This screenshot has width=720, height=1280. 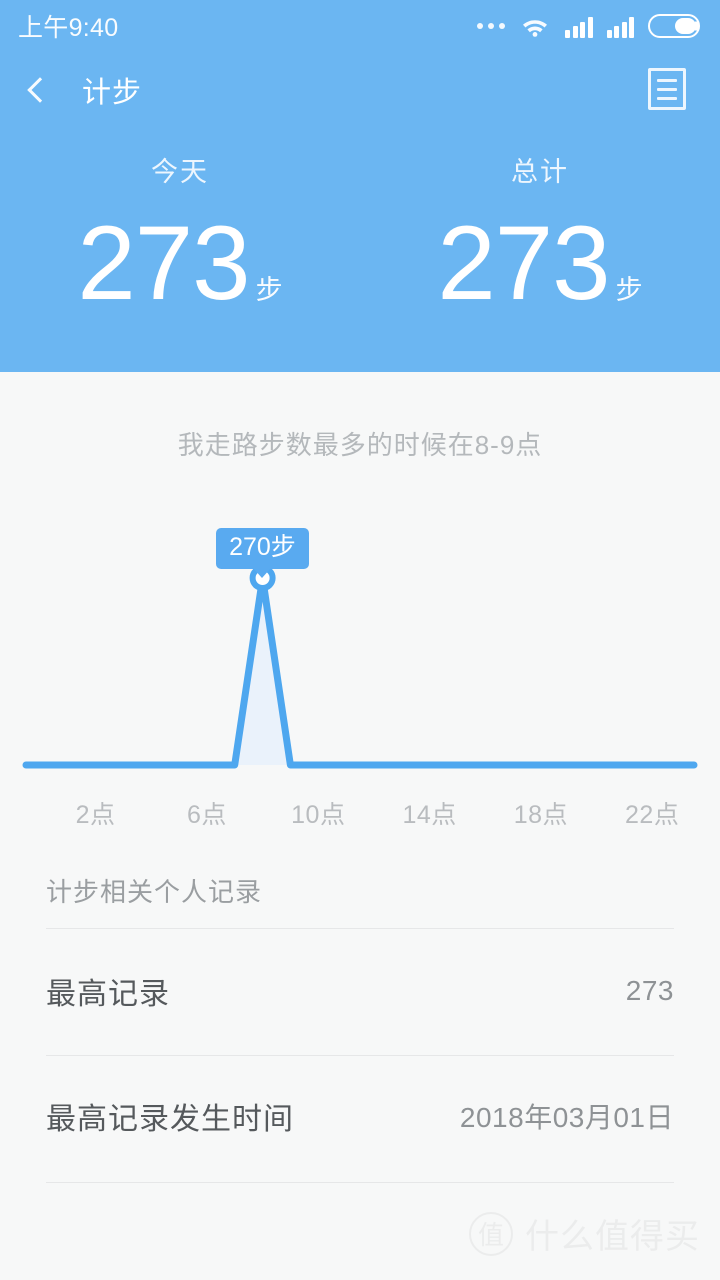 I want to click on chart-x-tick-label: 6点, so click(x=206, y=815).